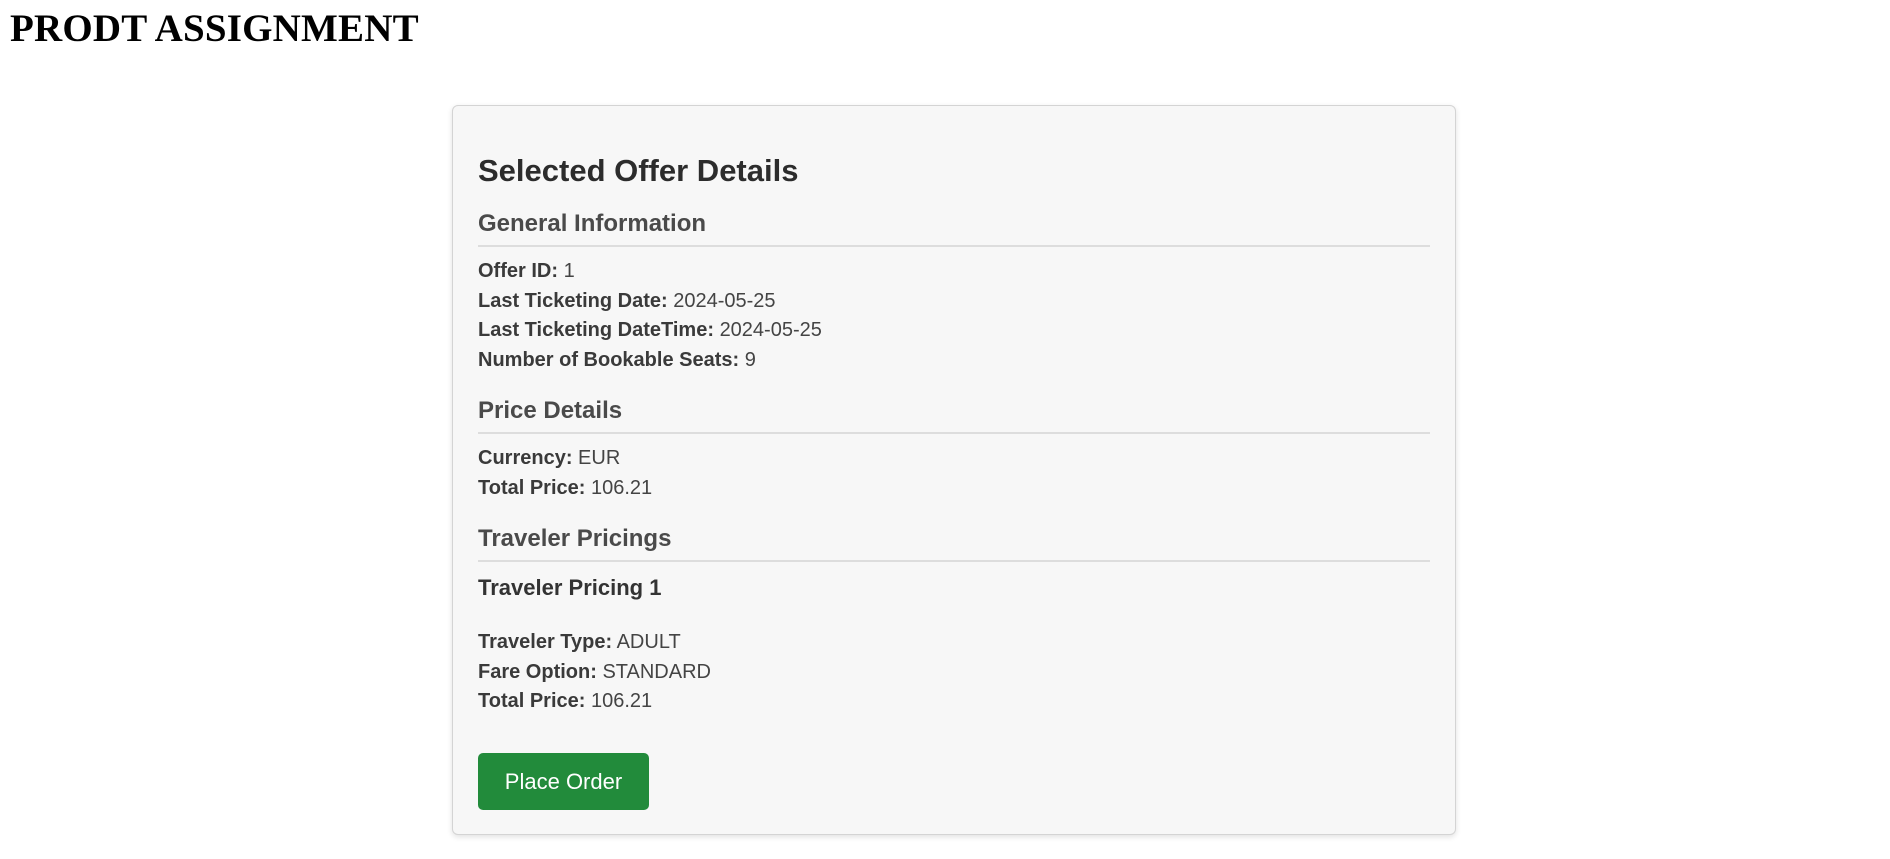 This screenshot has width=1890, height=859. I want to click on field-label: Last Ticketing DateTime:, so click(596, 330).